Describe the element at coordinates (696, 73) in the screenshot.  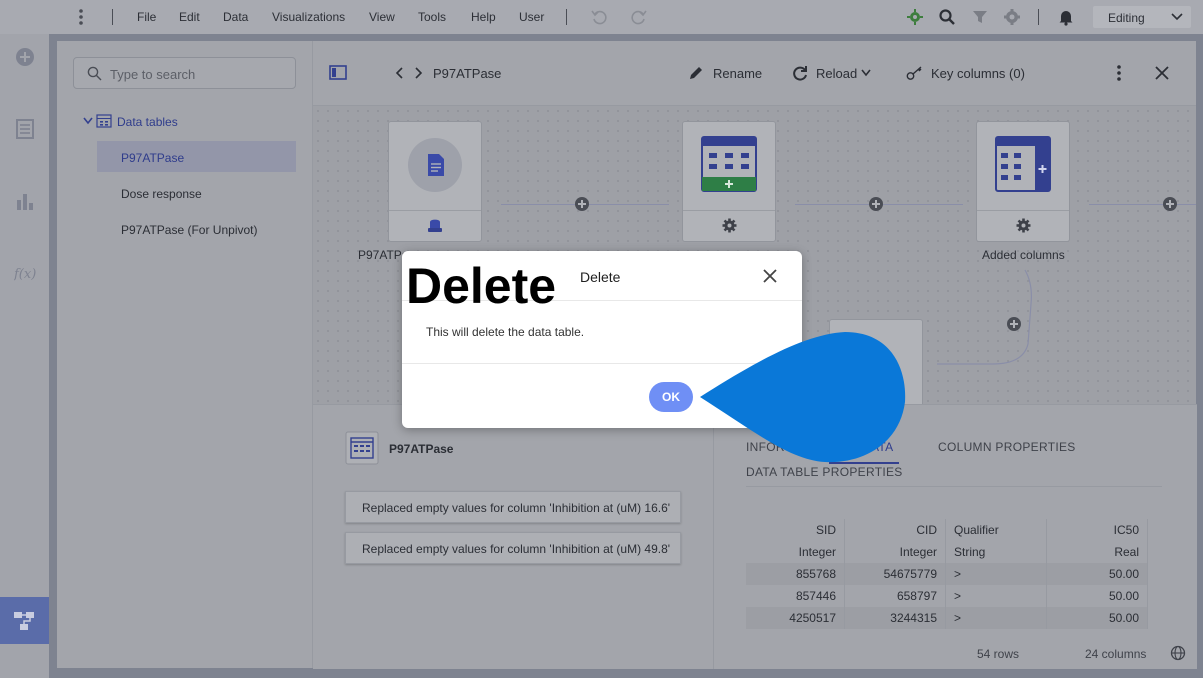
I see `pencil-icon` at that location.